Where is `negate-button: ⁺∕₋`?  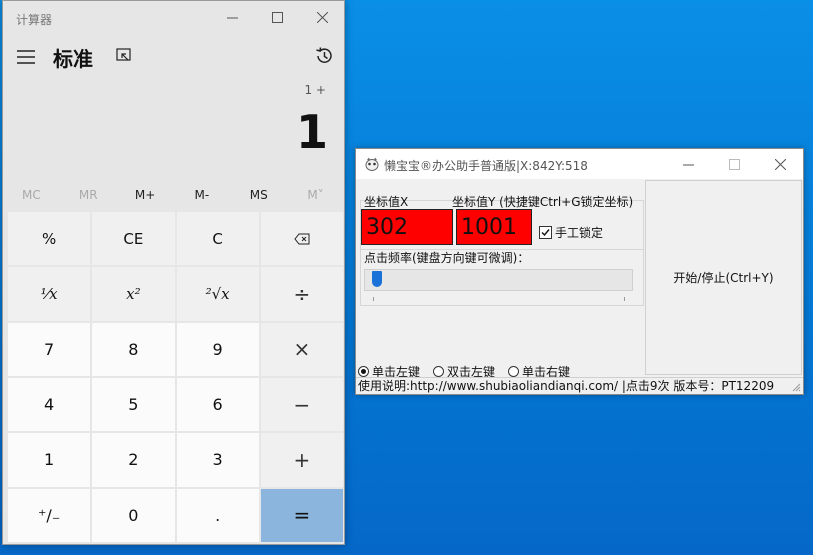 negate-button: ⁺∕₋ is located at coordinates (49, 515).